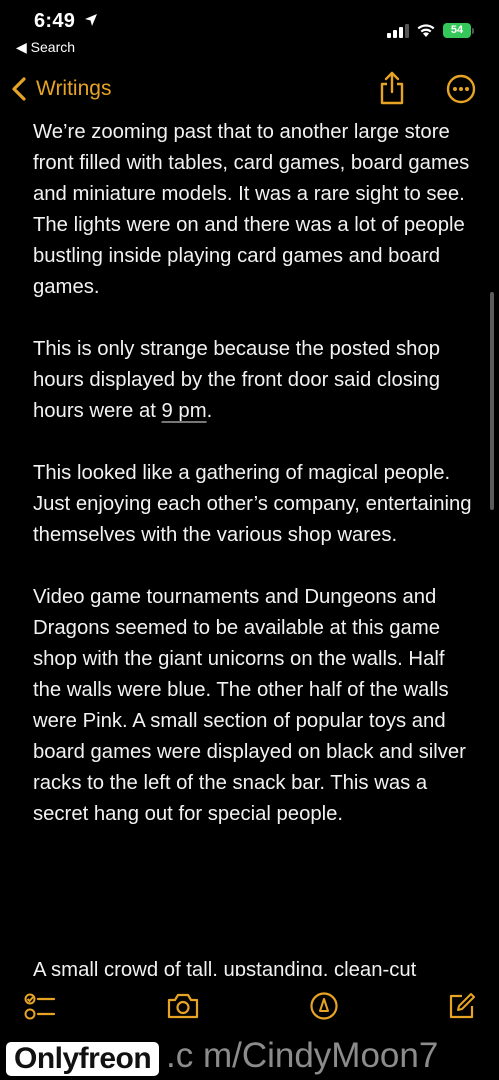 This screenshot has width=499, height=1080. I want to click on watermark: Onlyfreon .c m/CindyMoon7, so click(249, 1058).